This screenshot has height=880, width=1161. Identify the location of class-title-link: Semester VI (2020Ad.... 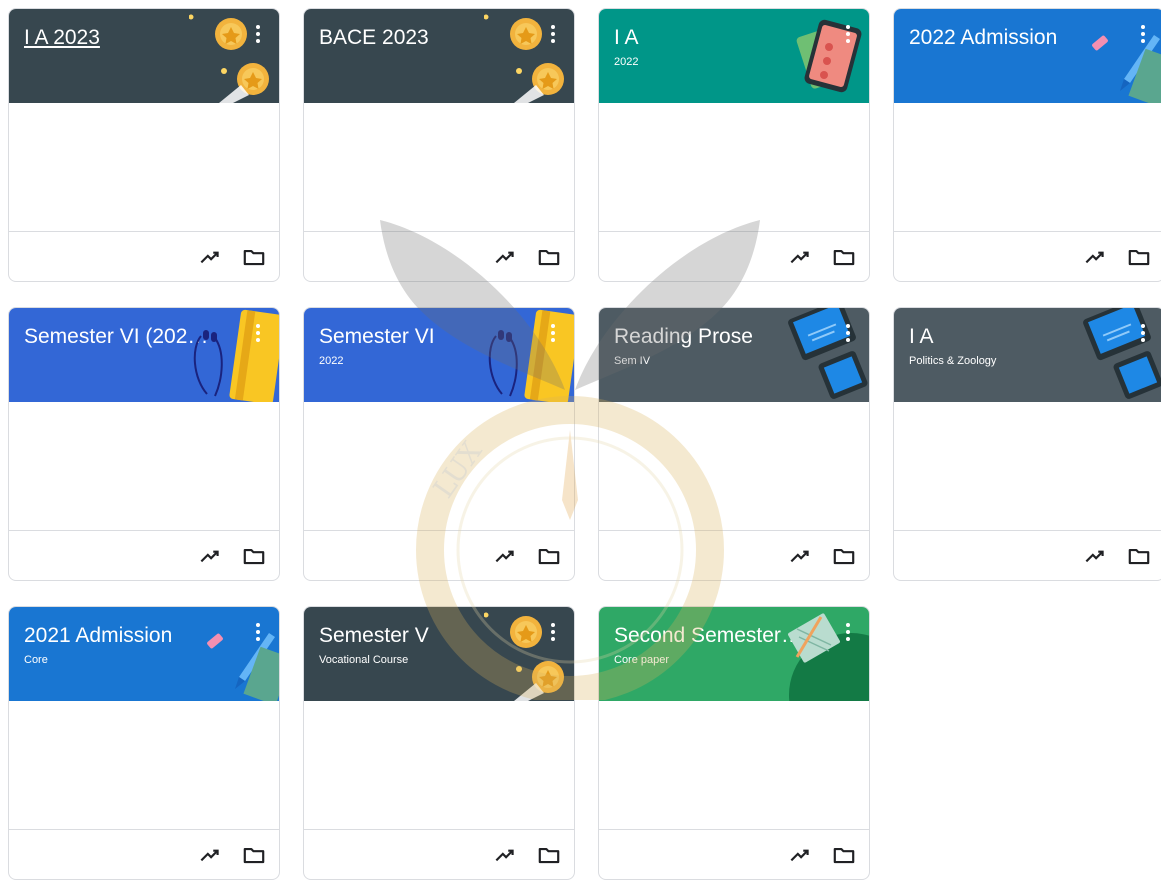
(119, 337).